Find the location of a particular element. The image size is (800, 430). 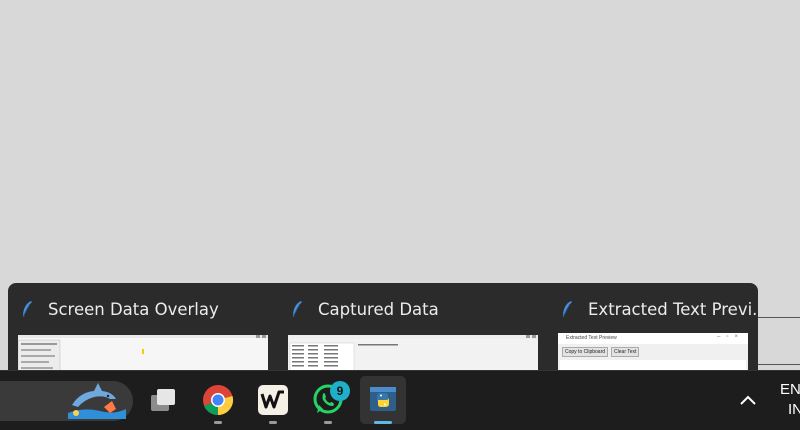

whatsapp-button: 9 is located at coordinates (328, 400).